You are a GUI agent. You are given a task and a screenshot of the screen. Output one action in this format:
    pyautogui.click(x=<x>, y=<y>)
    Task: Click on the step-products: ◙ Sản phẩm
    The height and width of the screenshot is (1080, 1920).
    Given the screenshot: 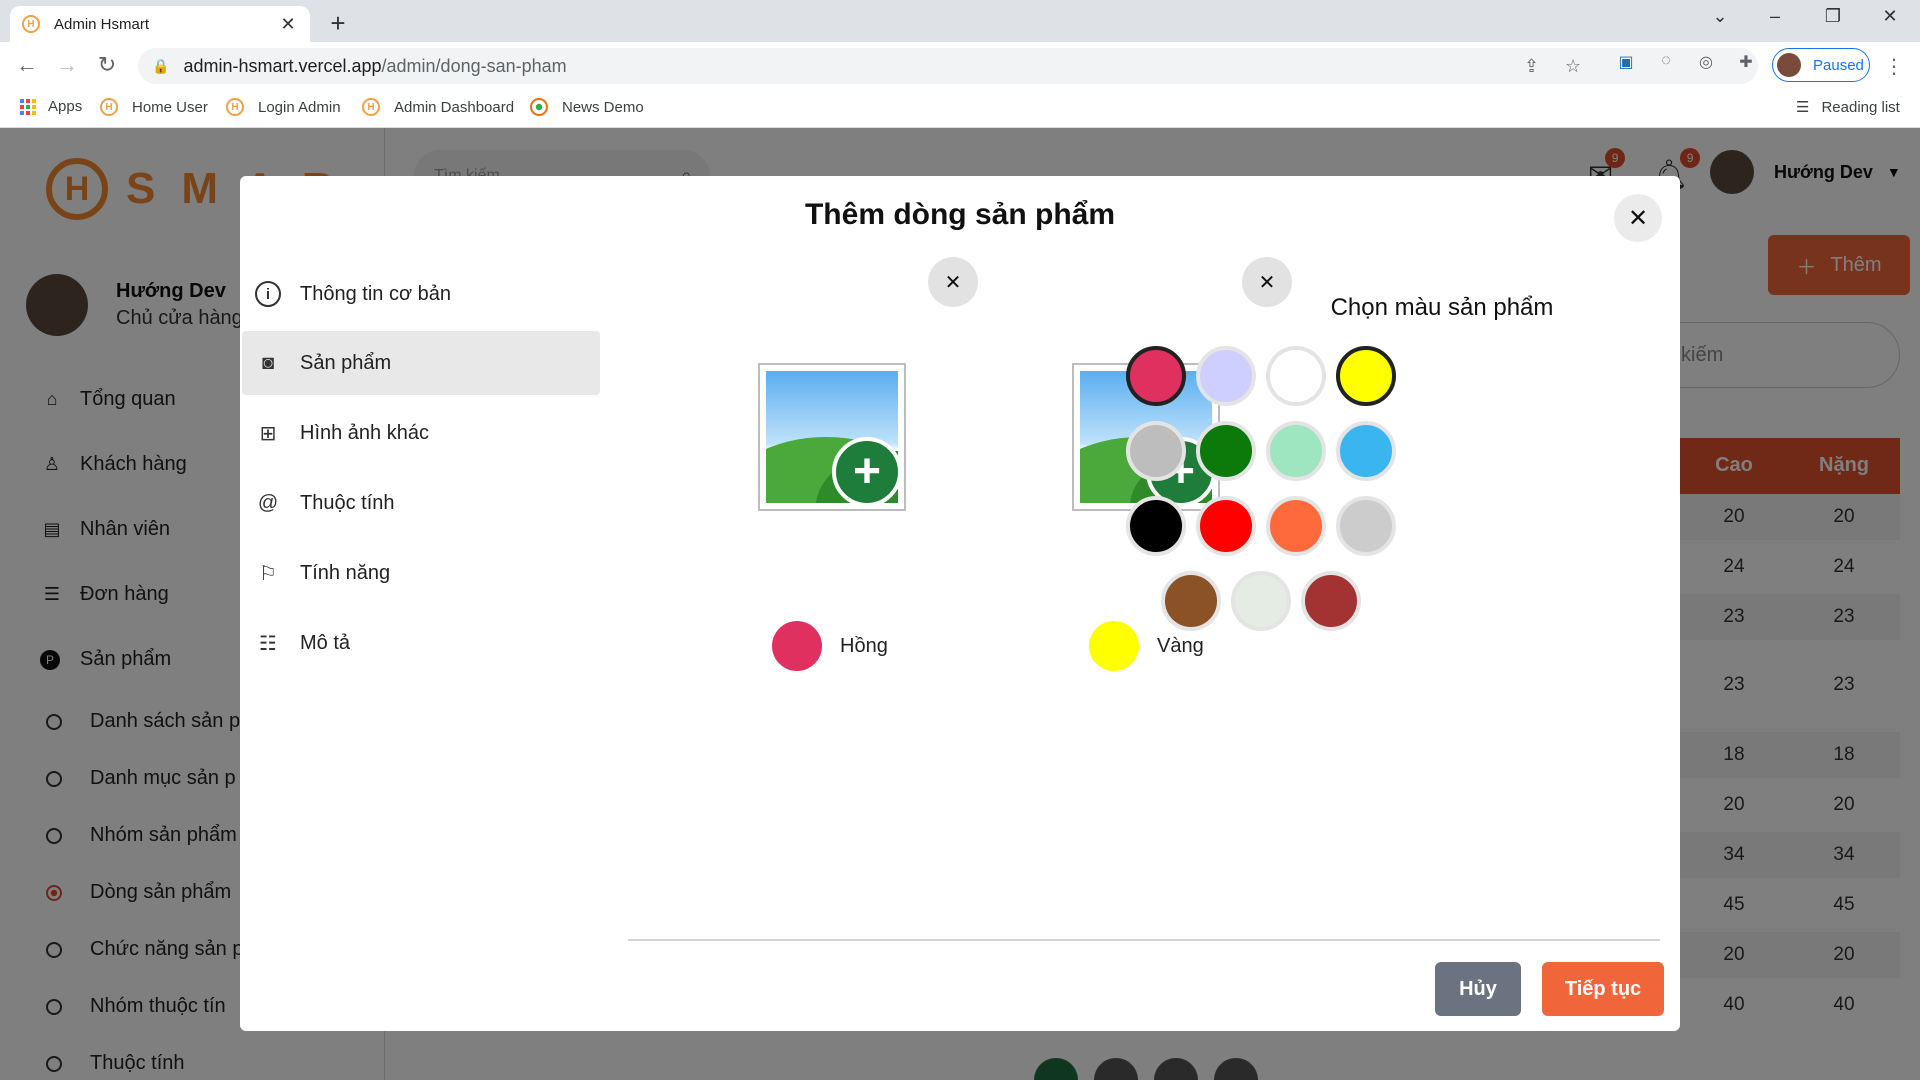 What is the action you would take?
    pyautogui.click(x=421, y=363)
    